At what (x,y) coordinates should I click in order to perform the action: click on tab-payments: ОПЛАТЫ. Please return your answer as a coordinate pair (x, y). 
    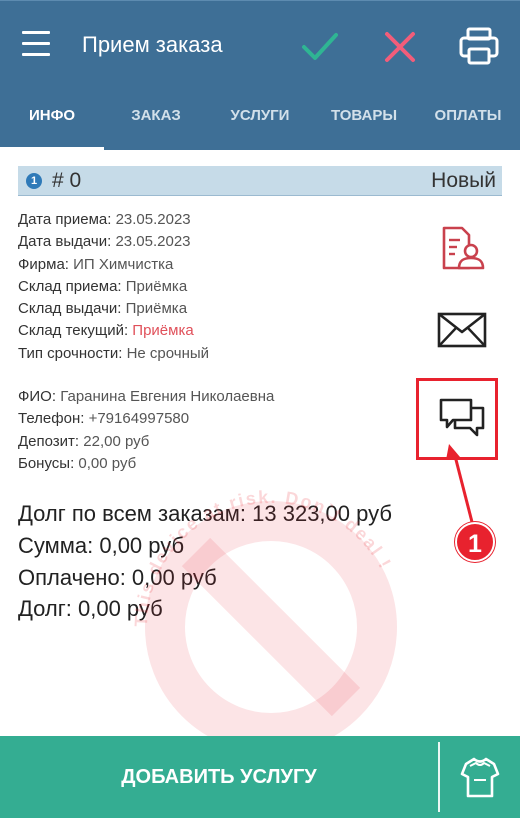
    Looking at the image, I should click on (468, 119).